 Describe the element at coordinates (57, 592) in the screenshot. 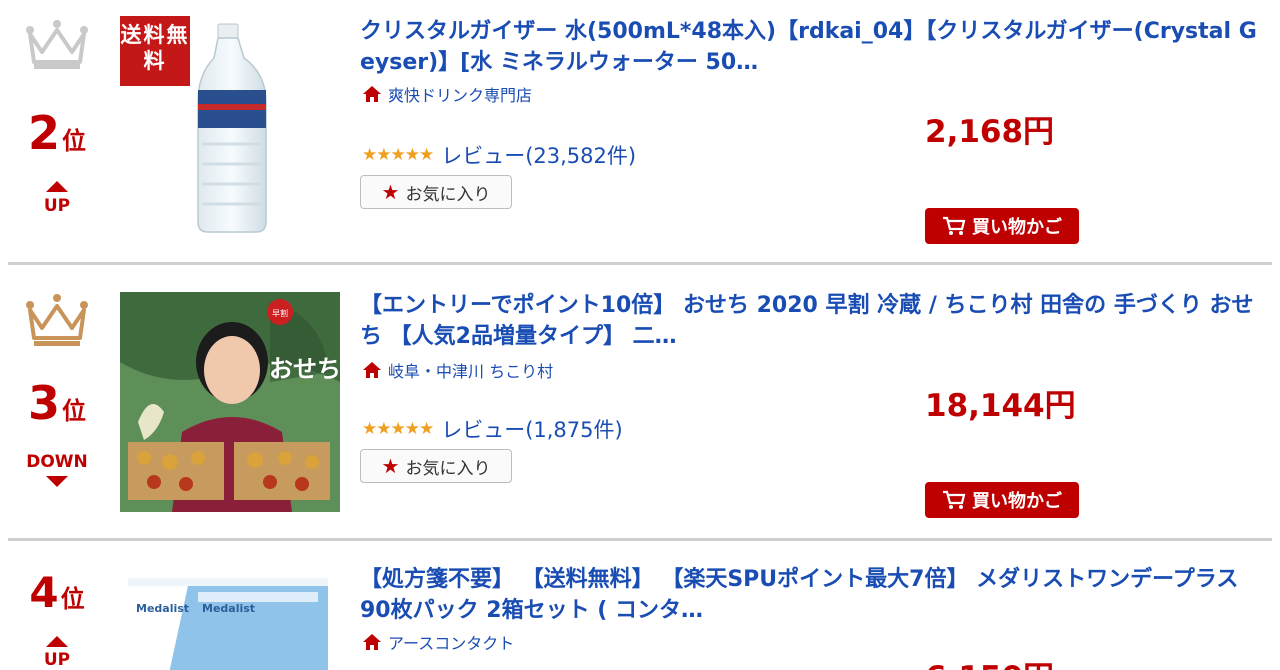

I see `rank-number: 4位` at that location.